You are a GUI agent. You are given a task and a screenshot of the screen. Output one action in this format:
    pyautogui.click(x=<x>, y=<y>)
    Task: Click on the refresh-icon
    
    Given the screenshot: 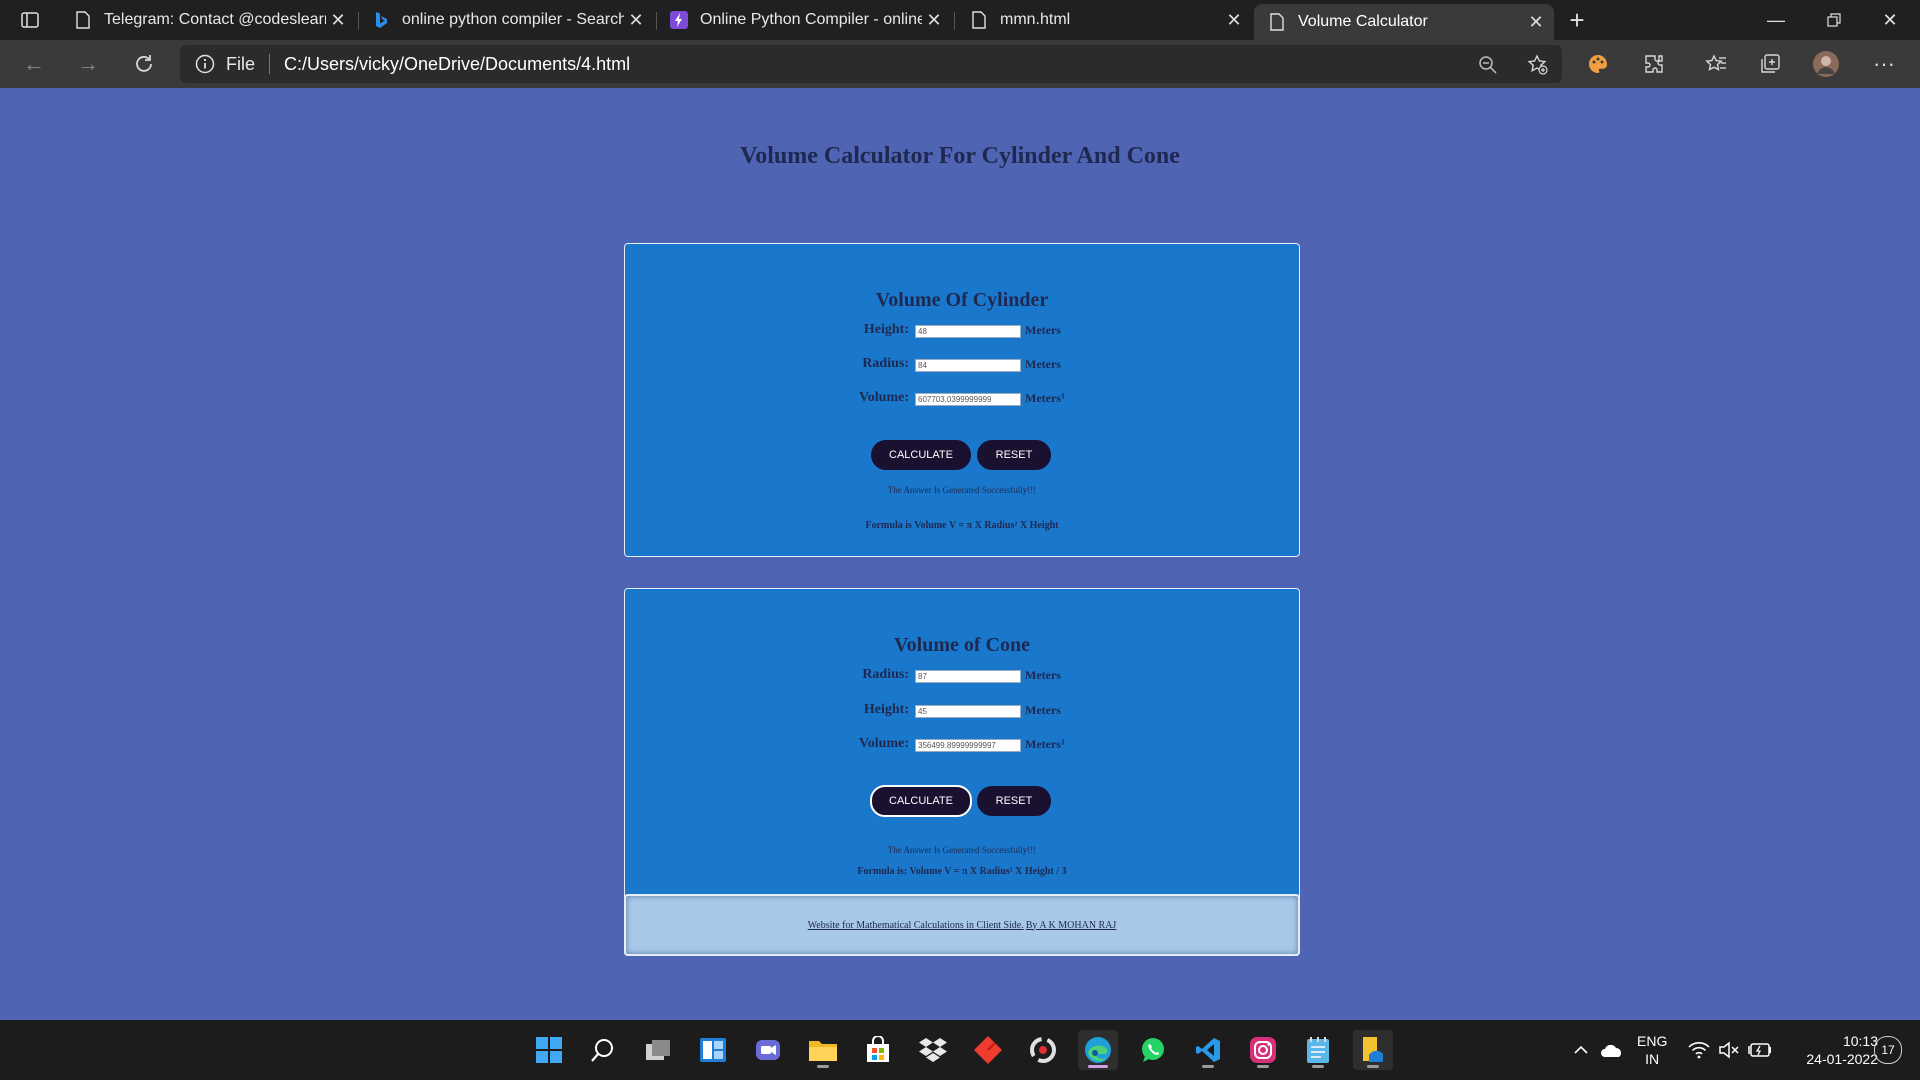 What is the action you would take?
    pyautogui.click(x=144, y=64)
    